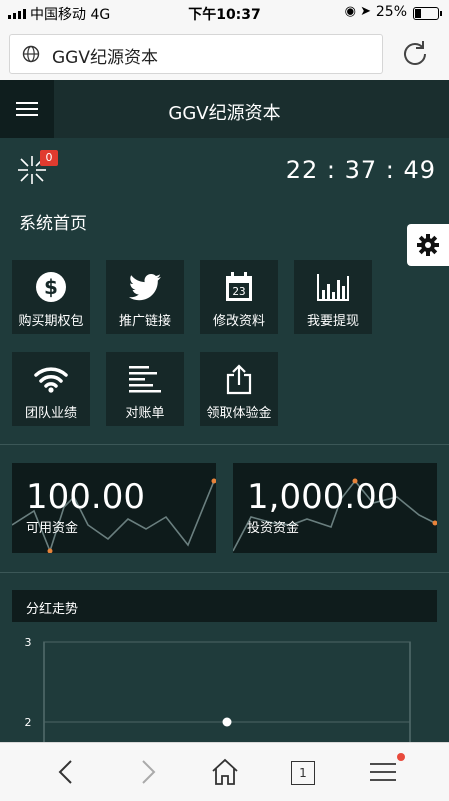 Image resolution: width=449 pixels, height=801 pixels. Describe the element at coordinates (145, 287) in the screenshot. I see `bird-icon` at that location.